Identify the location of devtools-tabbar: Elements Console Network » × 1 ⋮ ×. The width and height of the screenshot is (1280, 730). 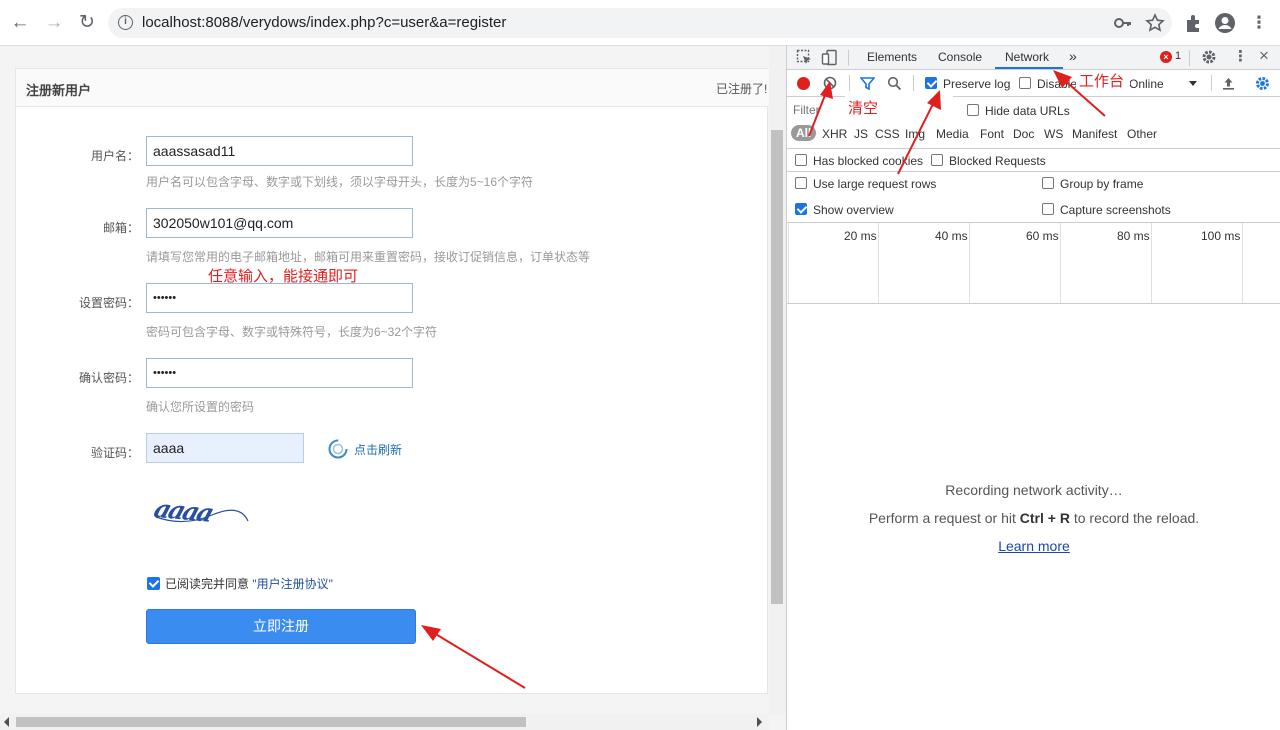
(1033, 58).